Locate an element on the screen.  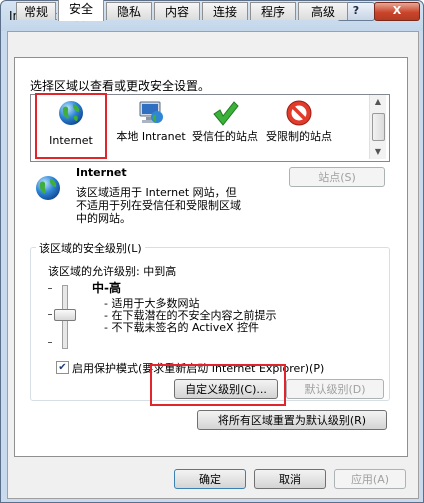
scroll-thumb is located at coordinates (378, 127).